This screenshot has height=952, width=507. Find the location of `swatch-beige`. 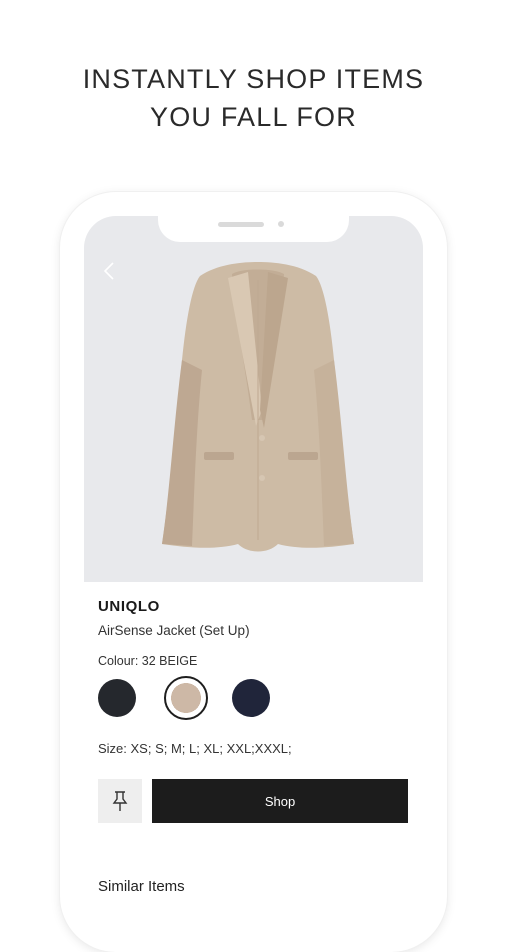

swatch-beige is located at coordinates (186, 698).